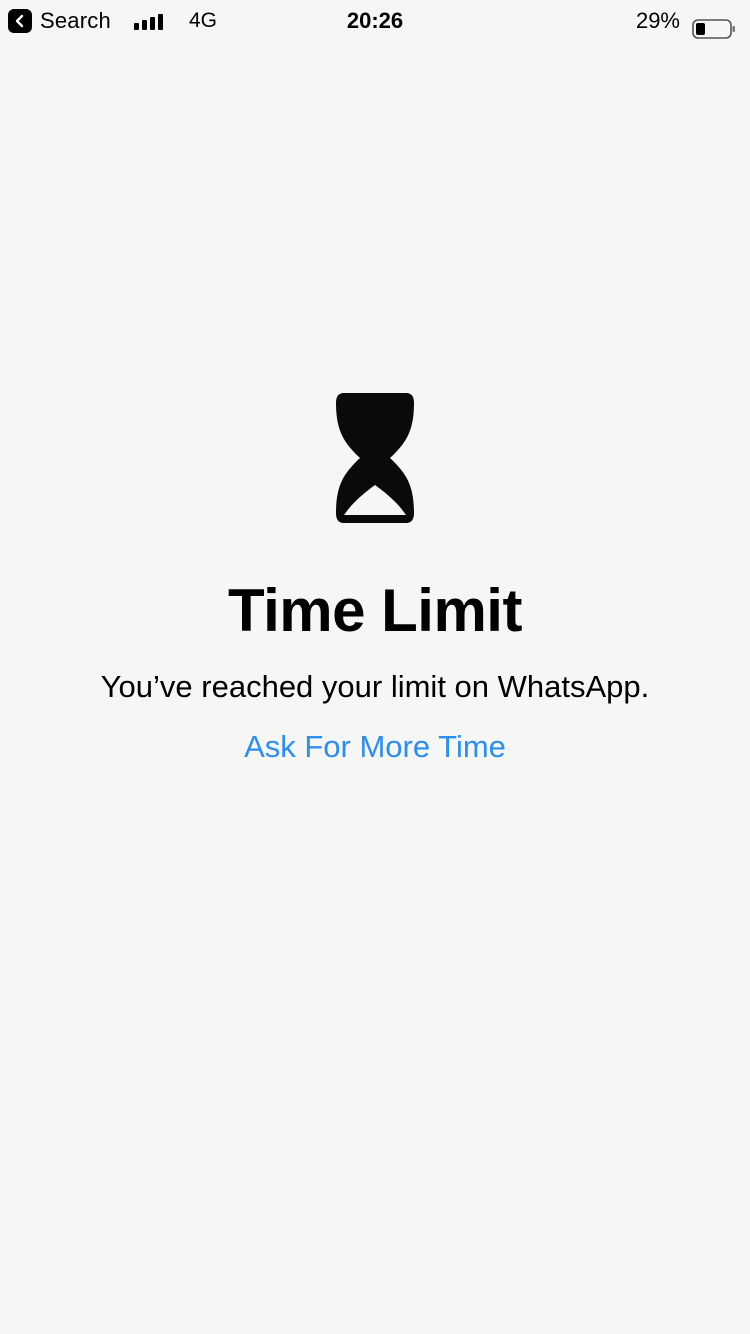 This screenshot has height=1334, width=750. I want to click on status-bar: Search 4G 20:26 29%, so click(375, 21).